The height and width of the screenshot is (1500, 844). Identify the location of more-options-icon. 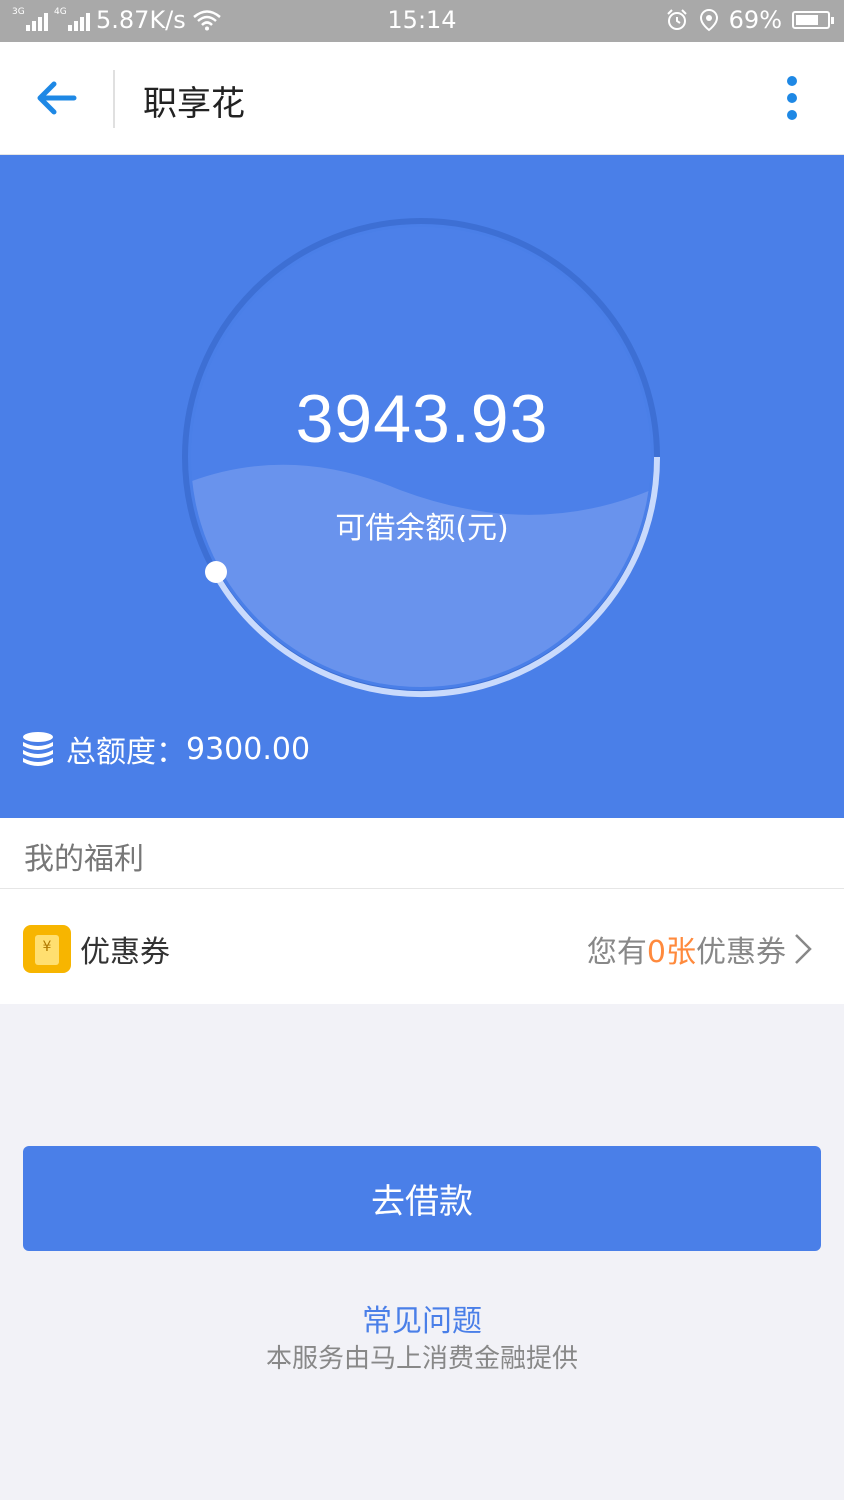
(792, 98).